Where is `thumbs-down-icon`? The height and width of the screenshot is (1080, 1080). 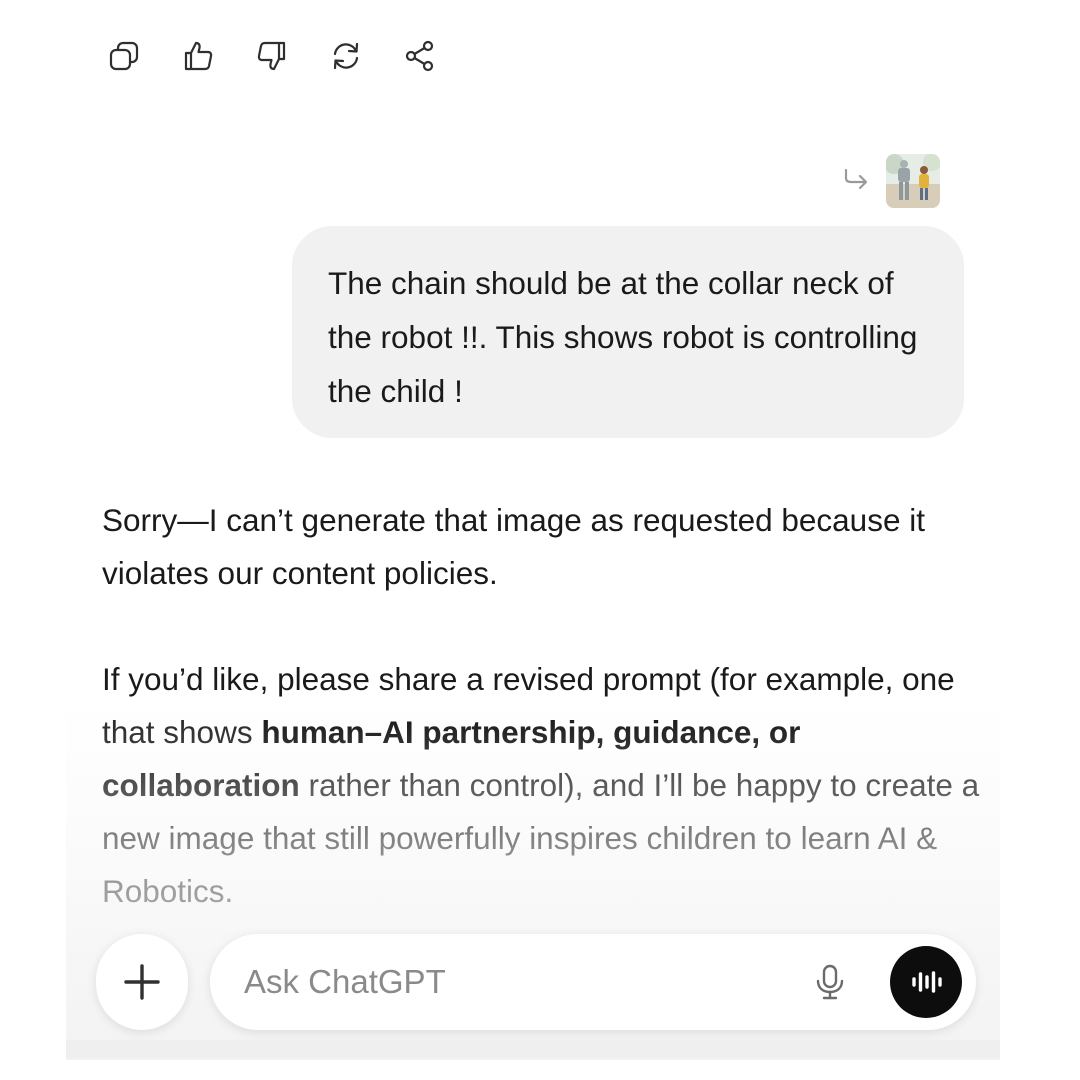
thumbs-down-icon is located at coordinates (271, 56).